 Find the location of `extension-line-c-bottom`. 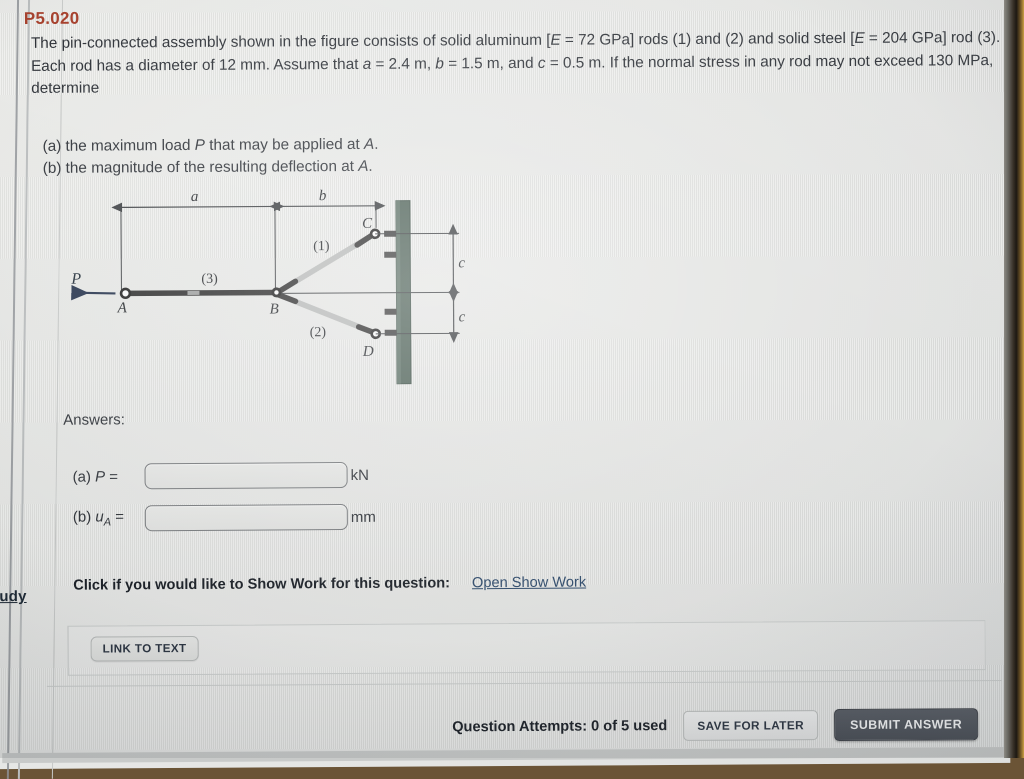

extension-line-c-bottom is located at coordinates (418, 333).